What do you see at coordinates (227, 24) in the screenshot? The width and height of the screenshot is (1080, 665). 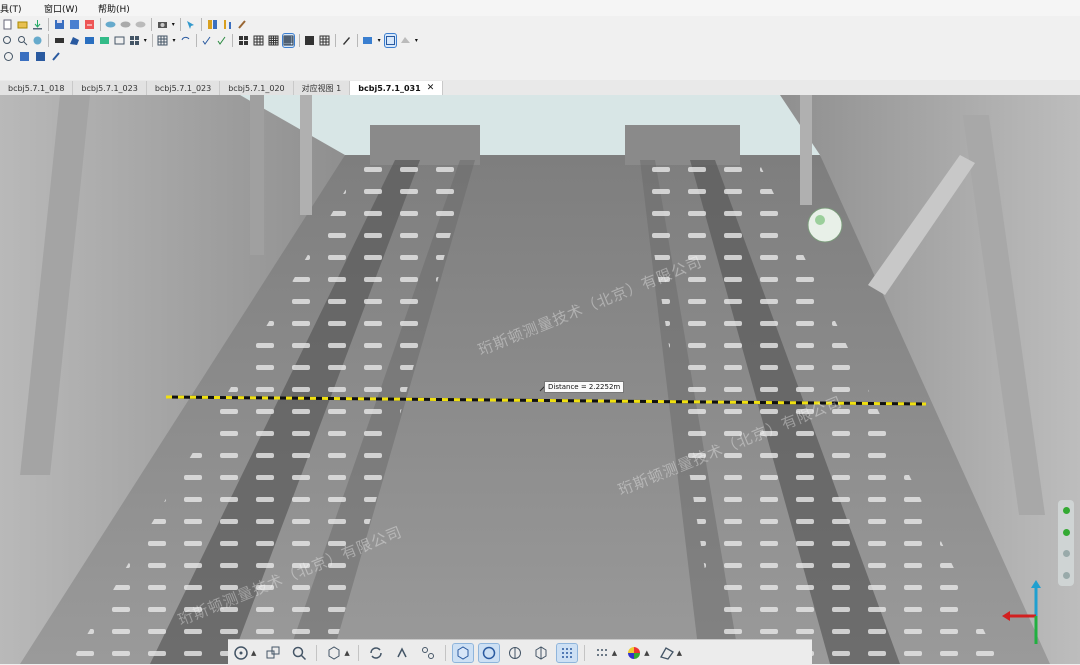 I see `align-icon` at bounding box center [227, 24].